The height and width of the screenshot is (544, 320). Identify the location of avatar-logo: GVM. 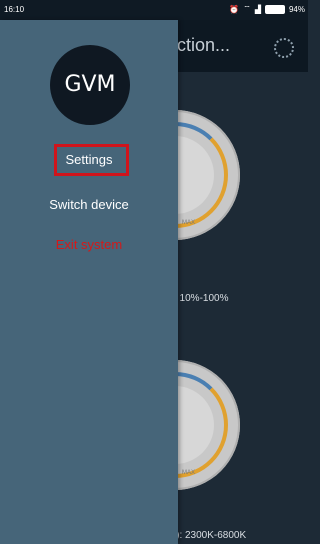
(90, 85).